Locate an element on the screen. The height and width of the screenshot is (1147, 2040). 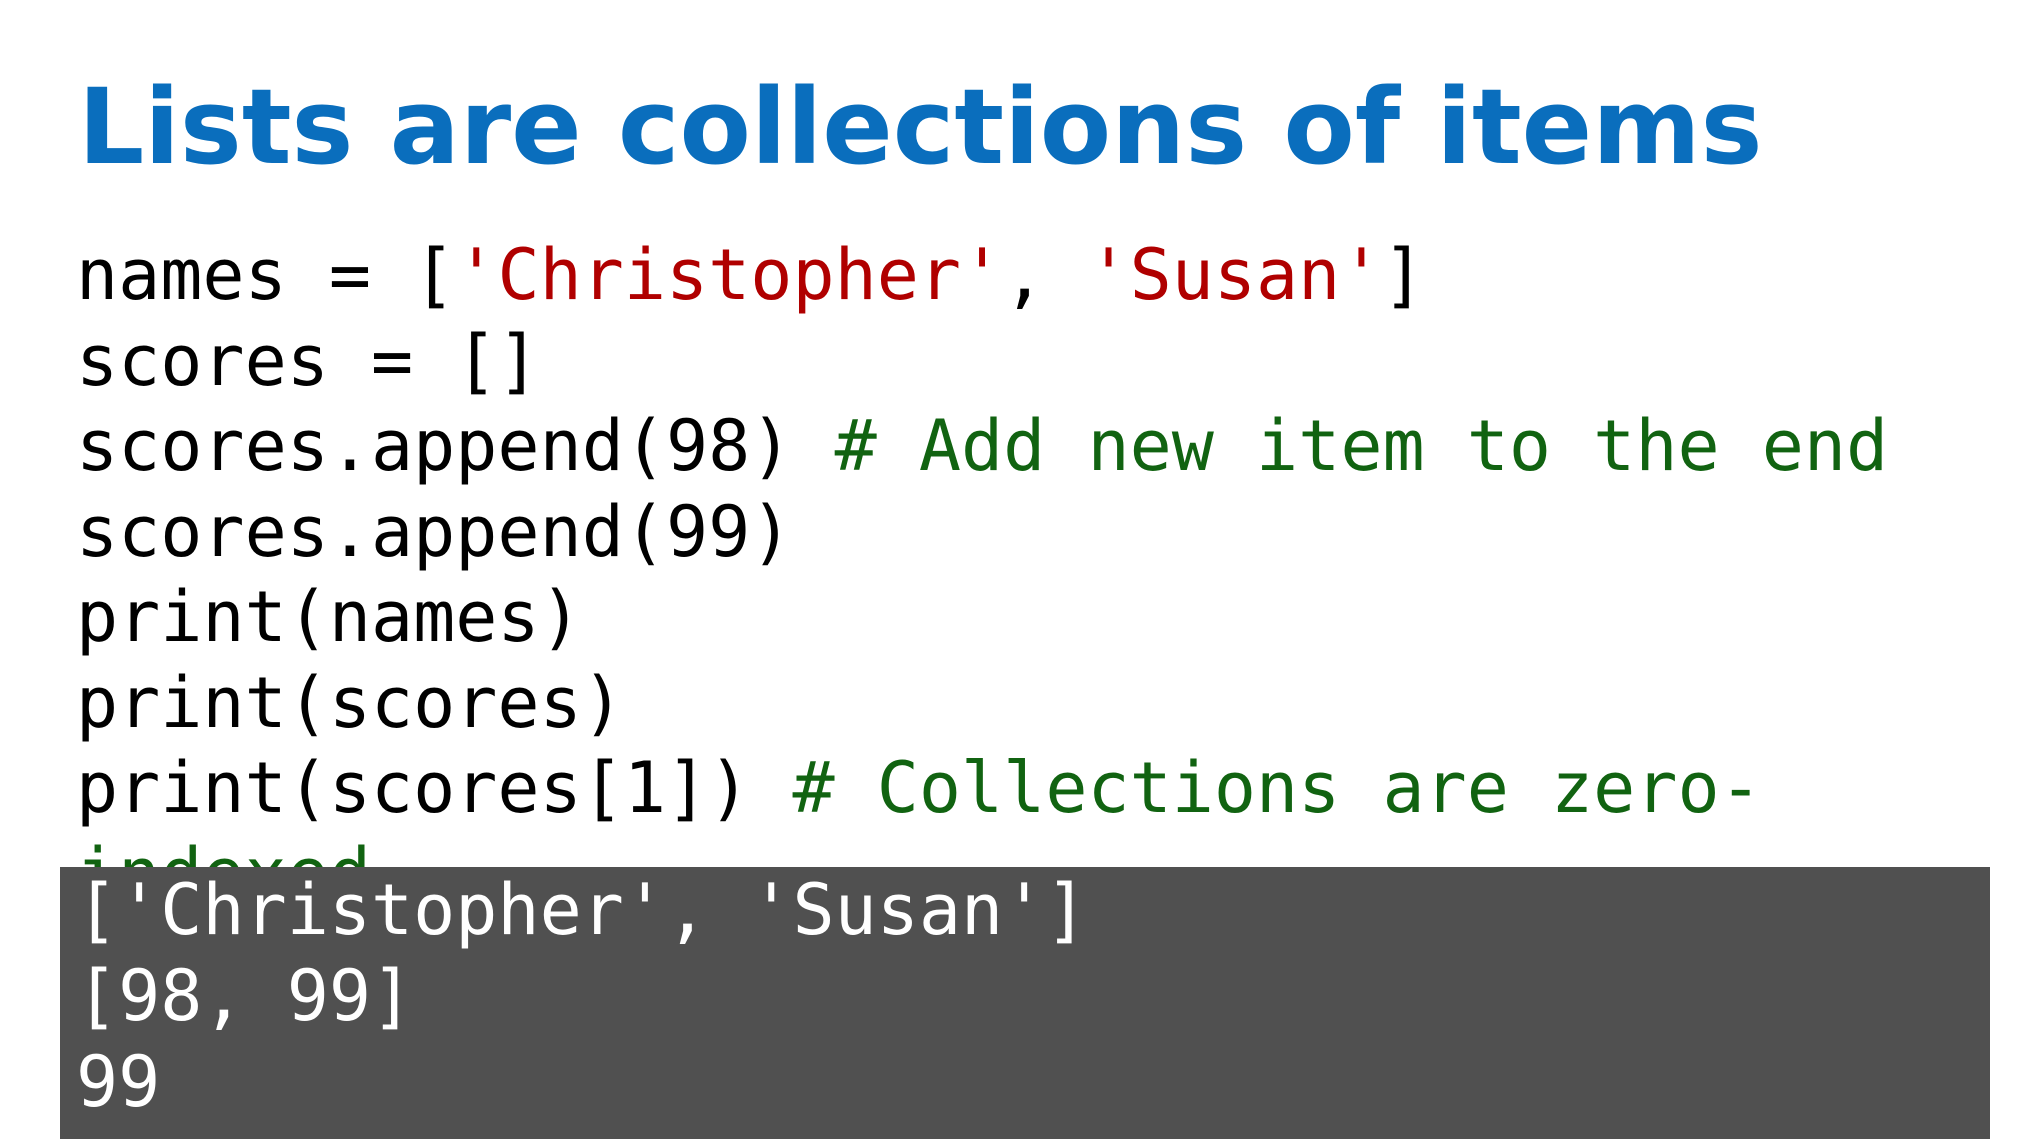
code-line-1: names = ['Christopher', 'Susan'] is located at coordinates (1016, 276).